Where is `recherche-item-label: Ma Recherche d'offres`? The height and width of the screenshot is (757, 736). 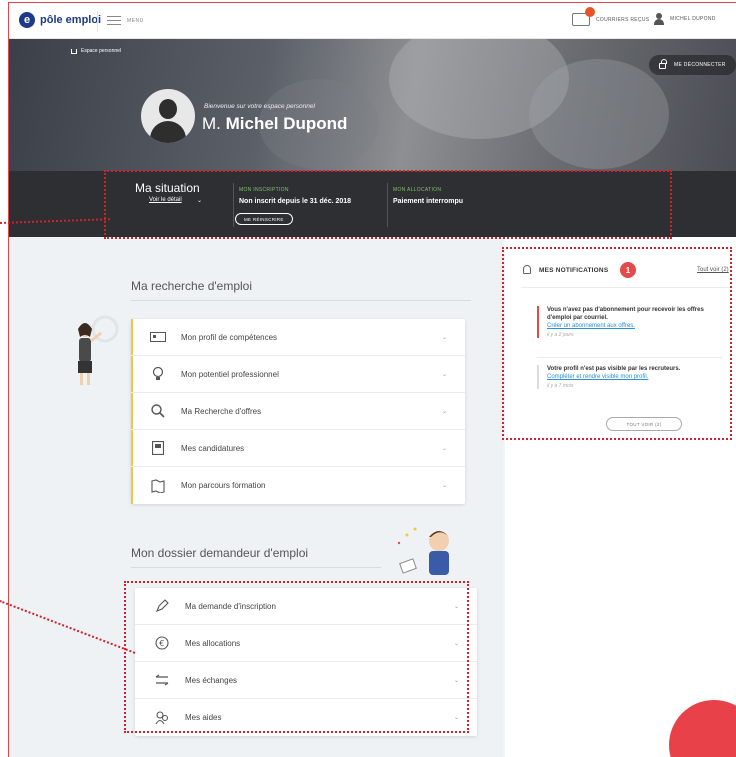 recherche-item-label: Ma Recherche d'offres is located at coordinates (221, 411).